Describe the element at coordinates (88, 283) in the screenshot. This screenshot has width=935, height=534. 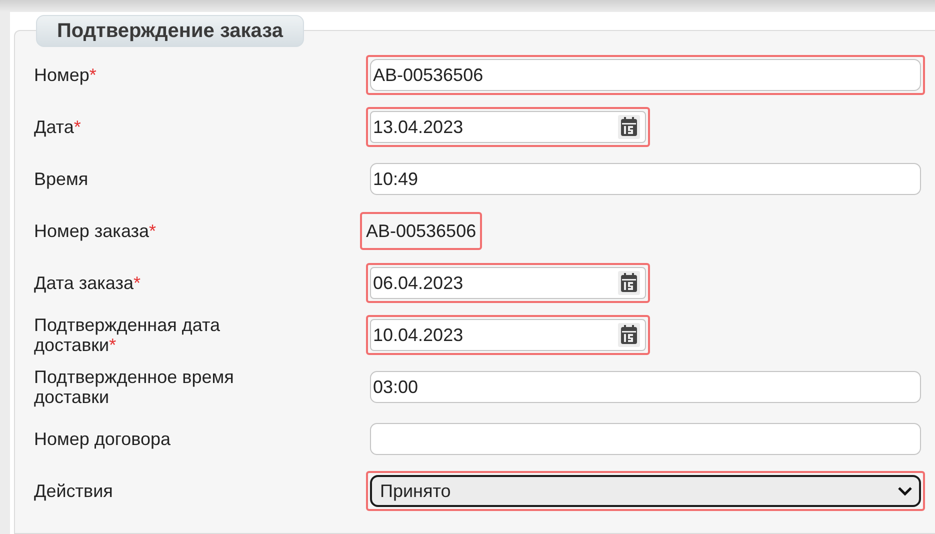
I see `field-label: Дата заказа*` at that location.